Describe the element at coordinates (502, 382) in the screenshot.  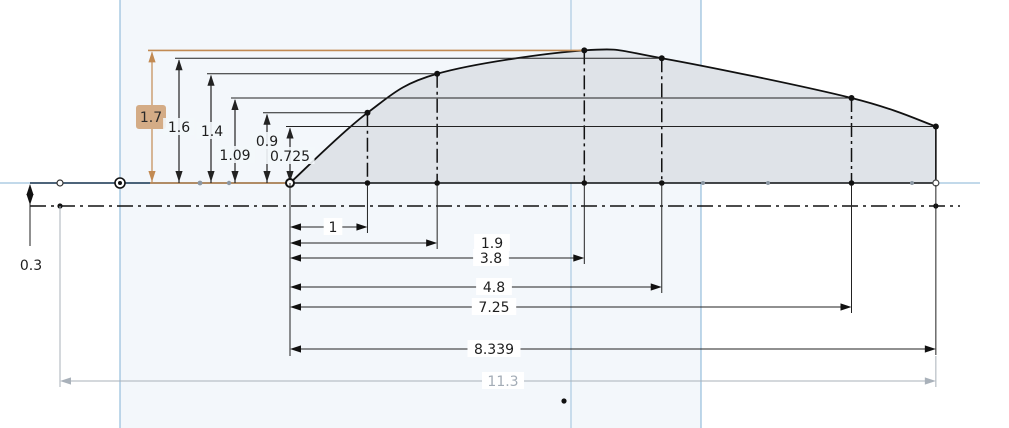
I see `overall-dimension-label: 11.3` at that location.